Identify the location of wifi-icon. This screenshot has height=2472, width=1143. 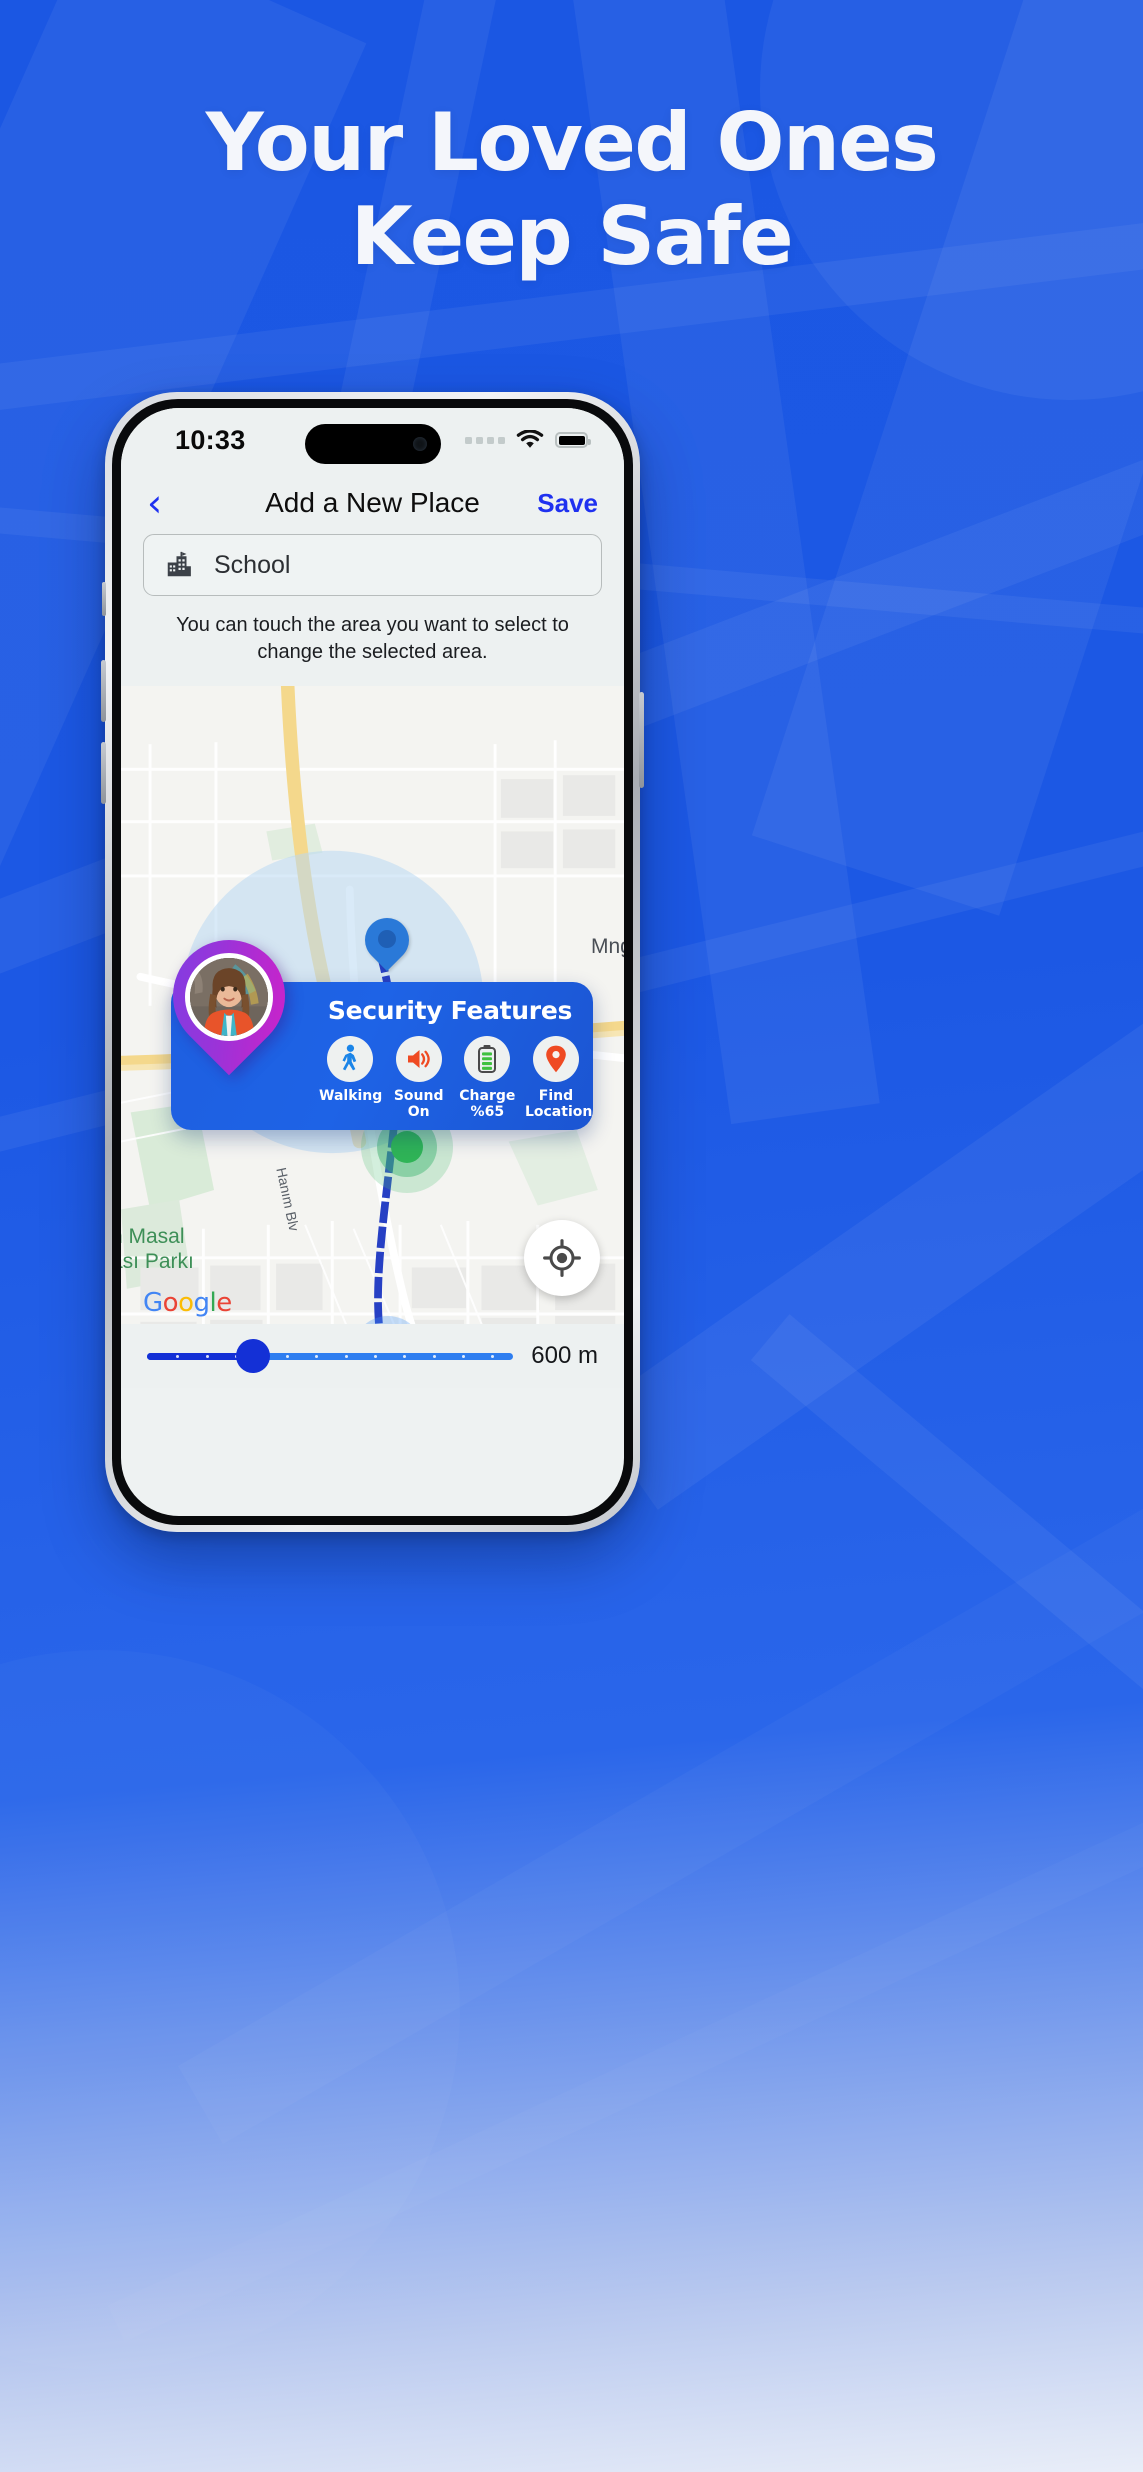
(530, 439).